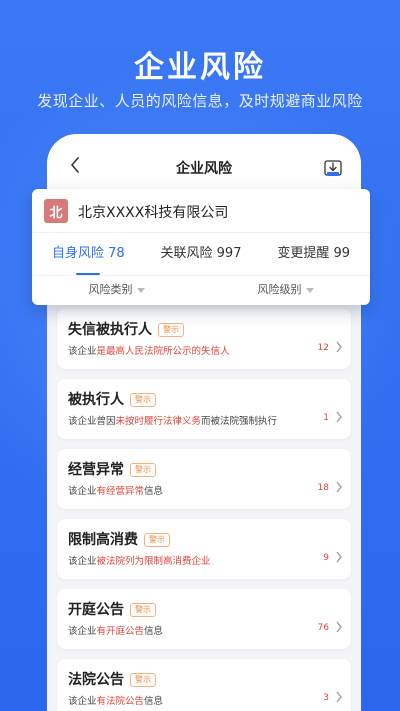 The width and height of the screenshot is (400, 711). I want to click on risk-title: 限制高消费 警示, so click(119, 539).